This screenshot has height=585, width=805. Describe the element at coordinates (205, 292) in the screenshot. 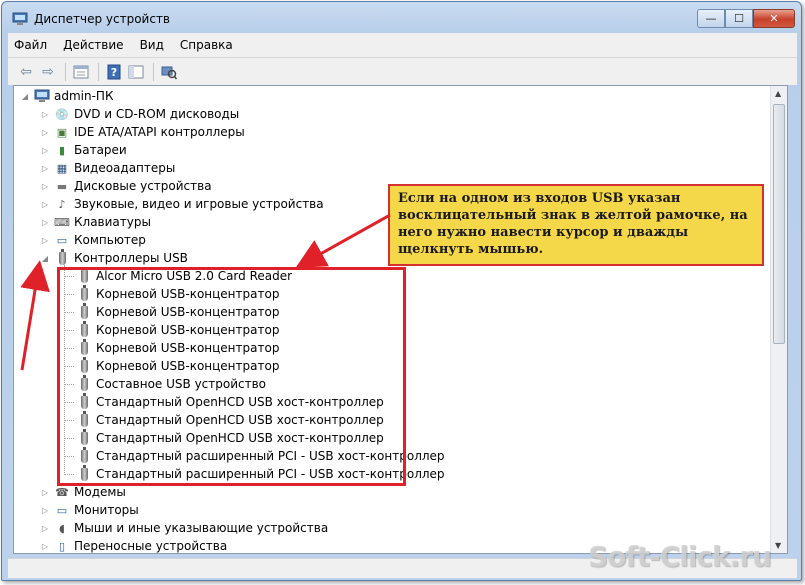

I see `annotation-arrows` at that location.